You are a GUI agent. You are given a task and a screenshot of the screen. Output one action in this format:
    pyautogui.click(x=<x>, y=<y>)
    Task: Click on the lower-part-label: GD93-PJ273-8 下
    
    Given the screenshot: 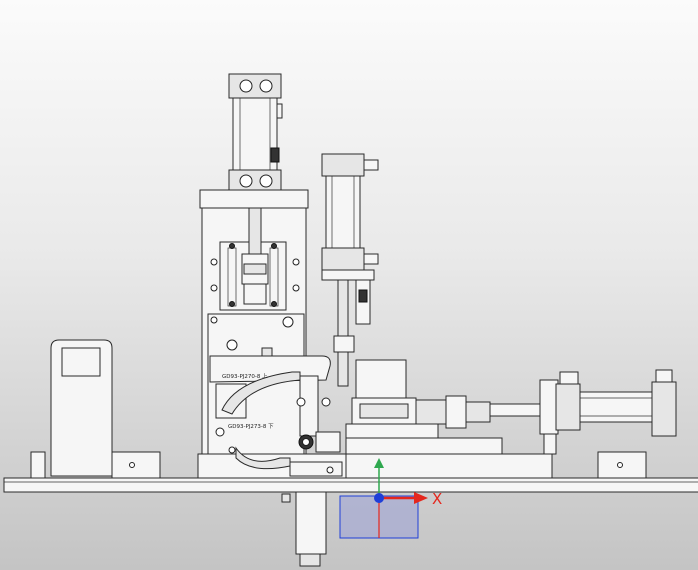 What is the action you would take?
    pyautogui.click(x=251, y=426)
    